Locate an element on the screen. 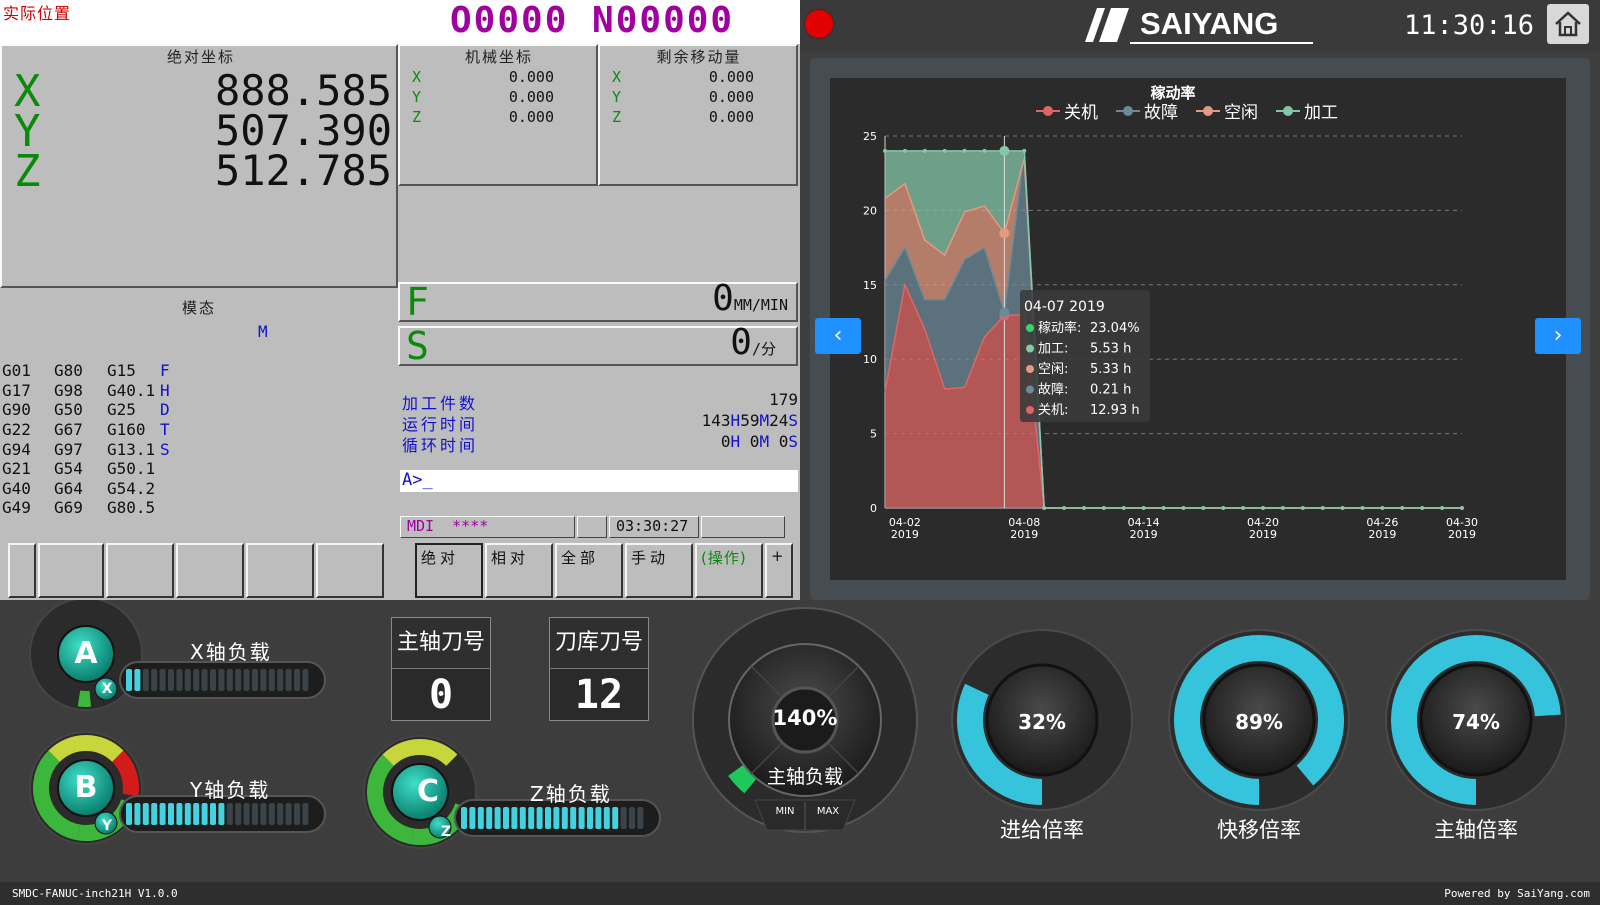 This screenshot has height=905, width=1600. y-tick-label: 10 is located at coordinates (870, 359).